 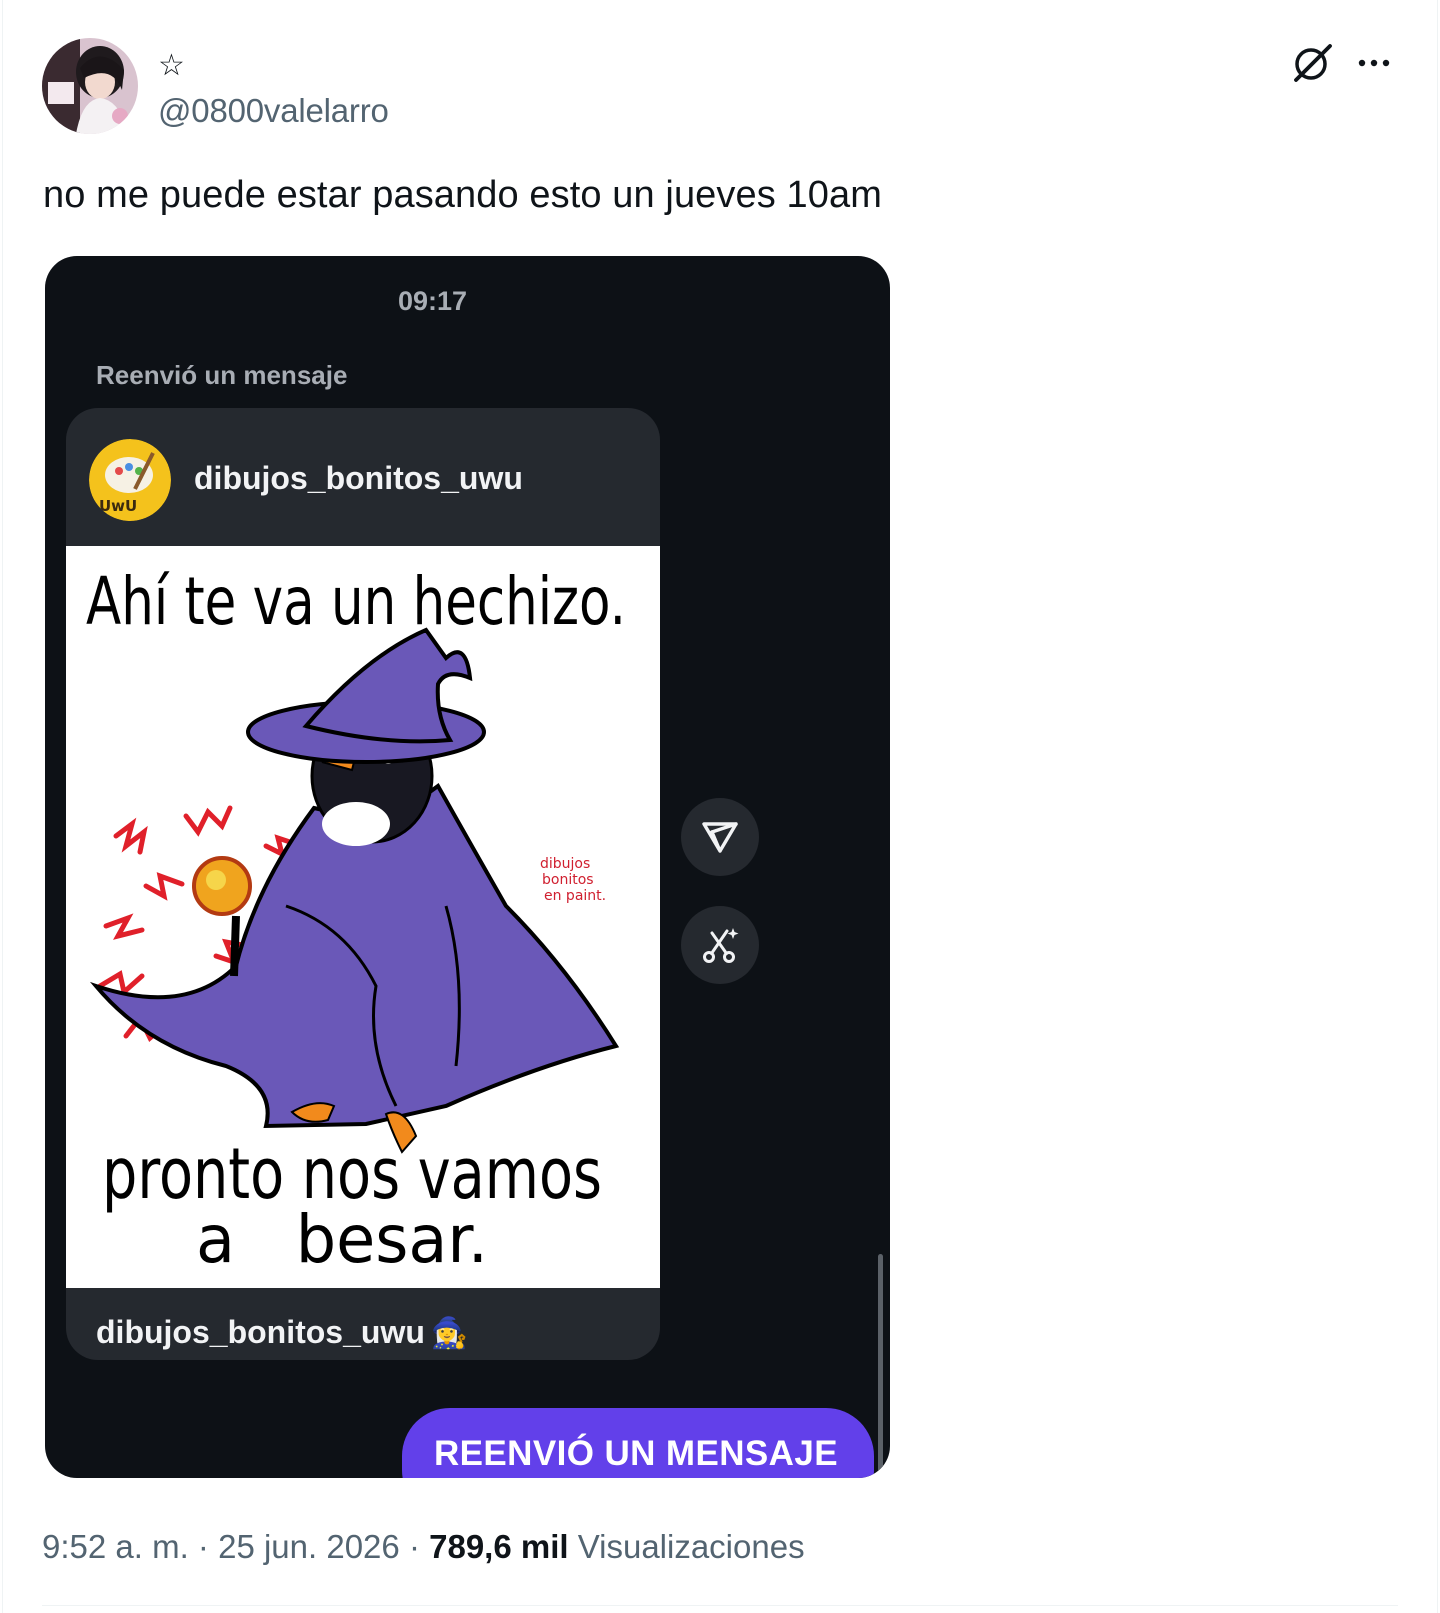 I want to click on remix-button, so click(x=720, y=945).